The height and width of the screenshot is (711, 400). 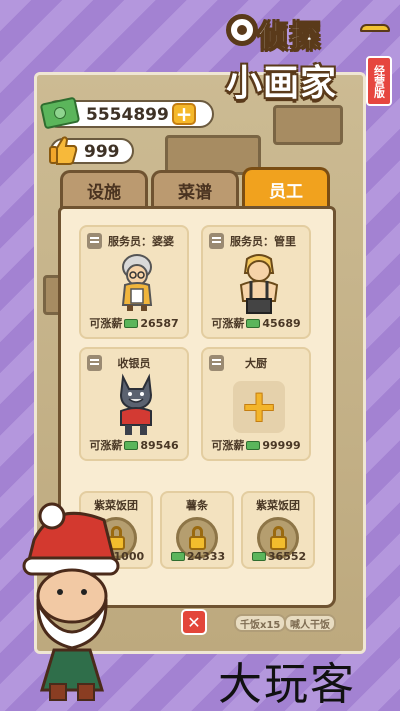 I want to click on watermark: 大玩客, so click(x=287, y=684).